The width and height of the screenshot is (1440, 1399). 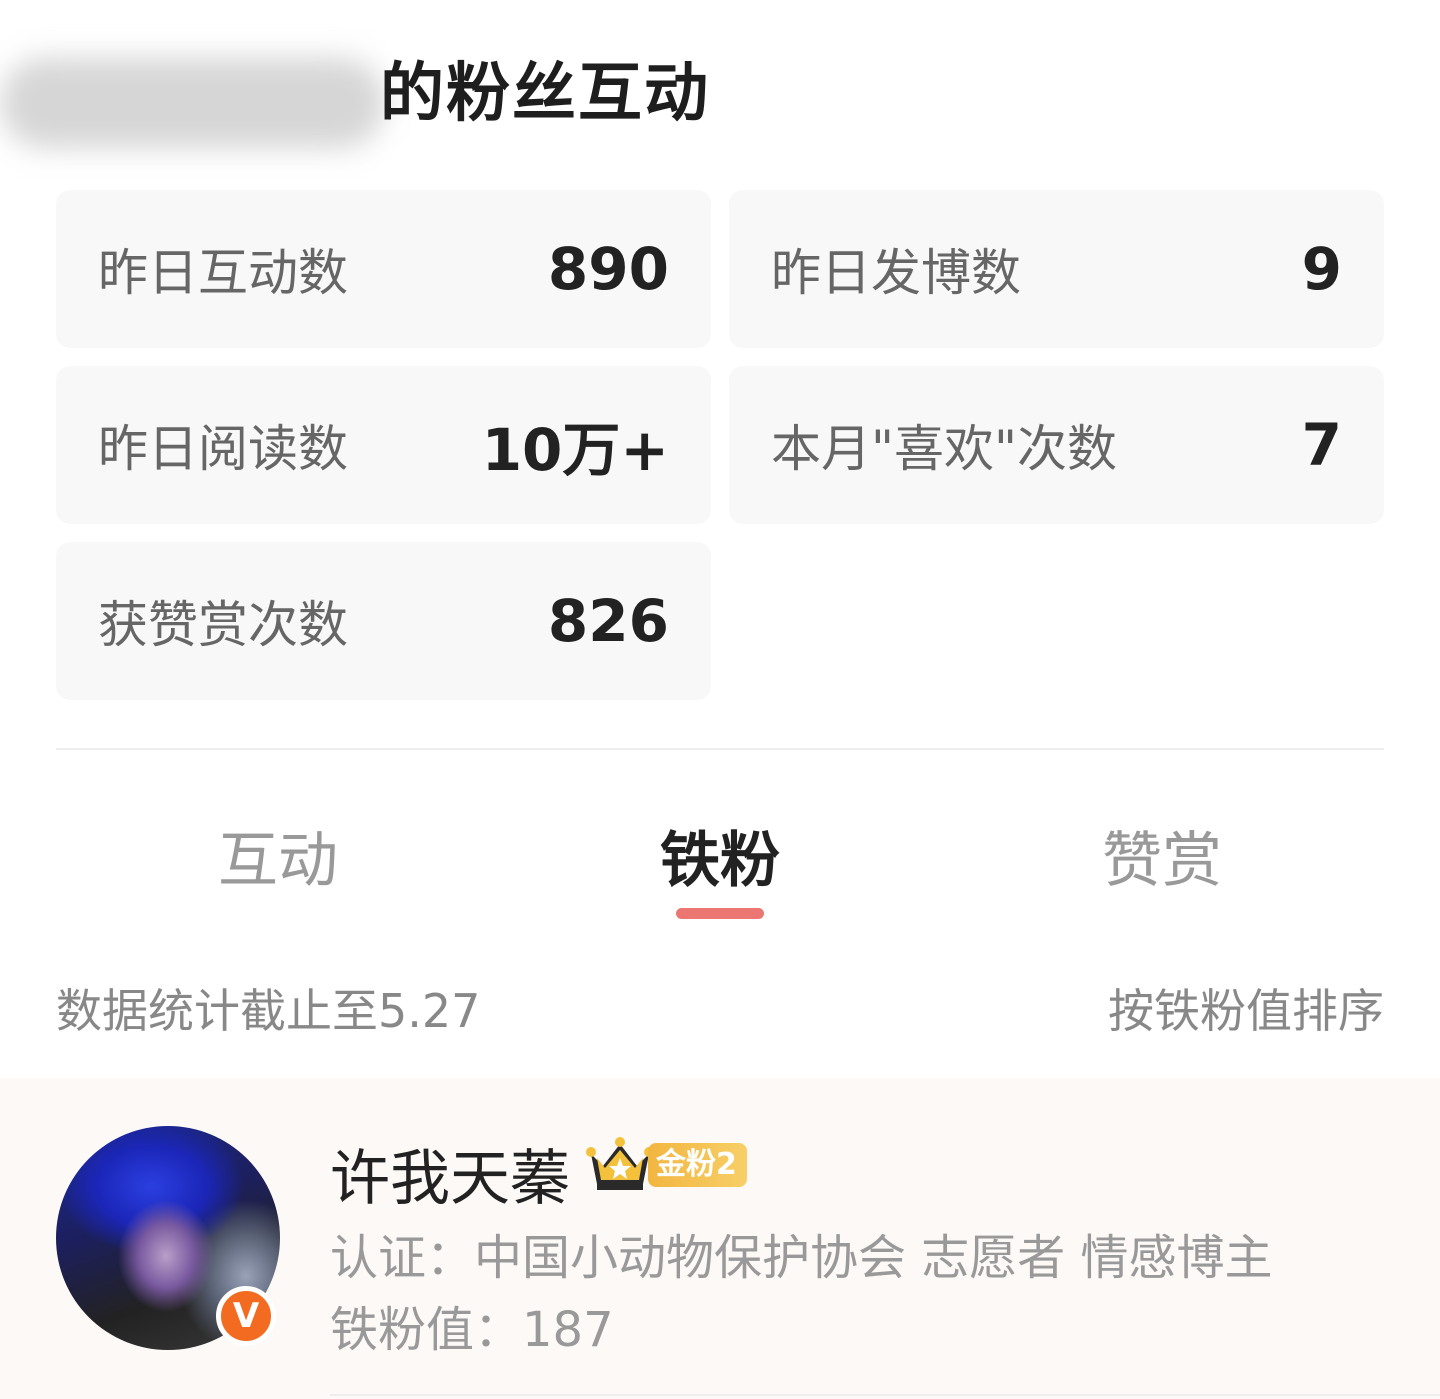 What do you see at coordinates (720, 749) in the screenshot?
I see `section-divider` at bounding box center [720, 749].